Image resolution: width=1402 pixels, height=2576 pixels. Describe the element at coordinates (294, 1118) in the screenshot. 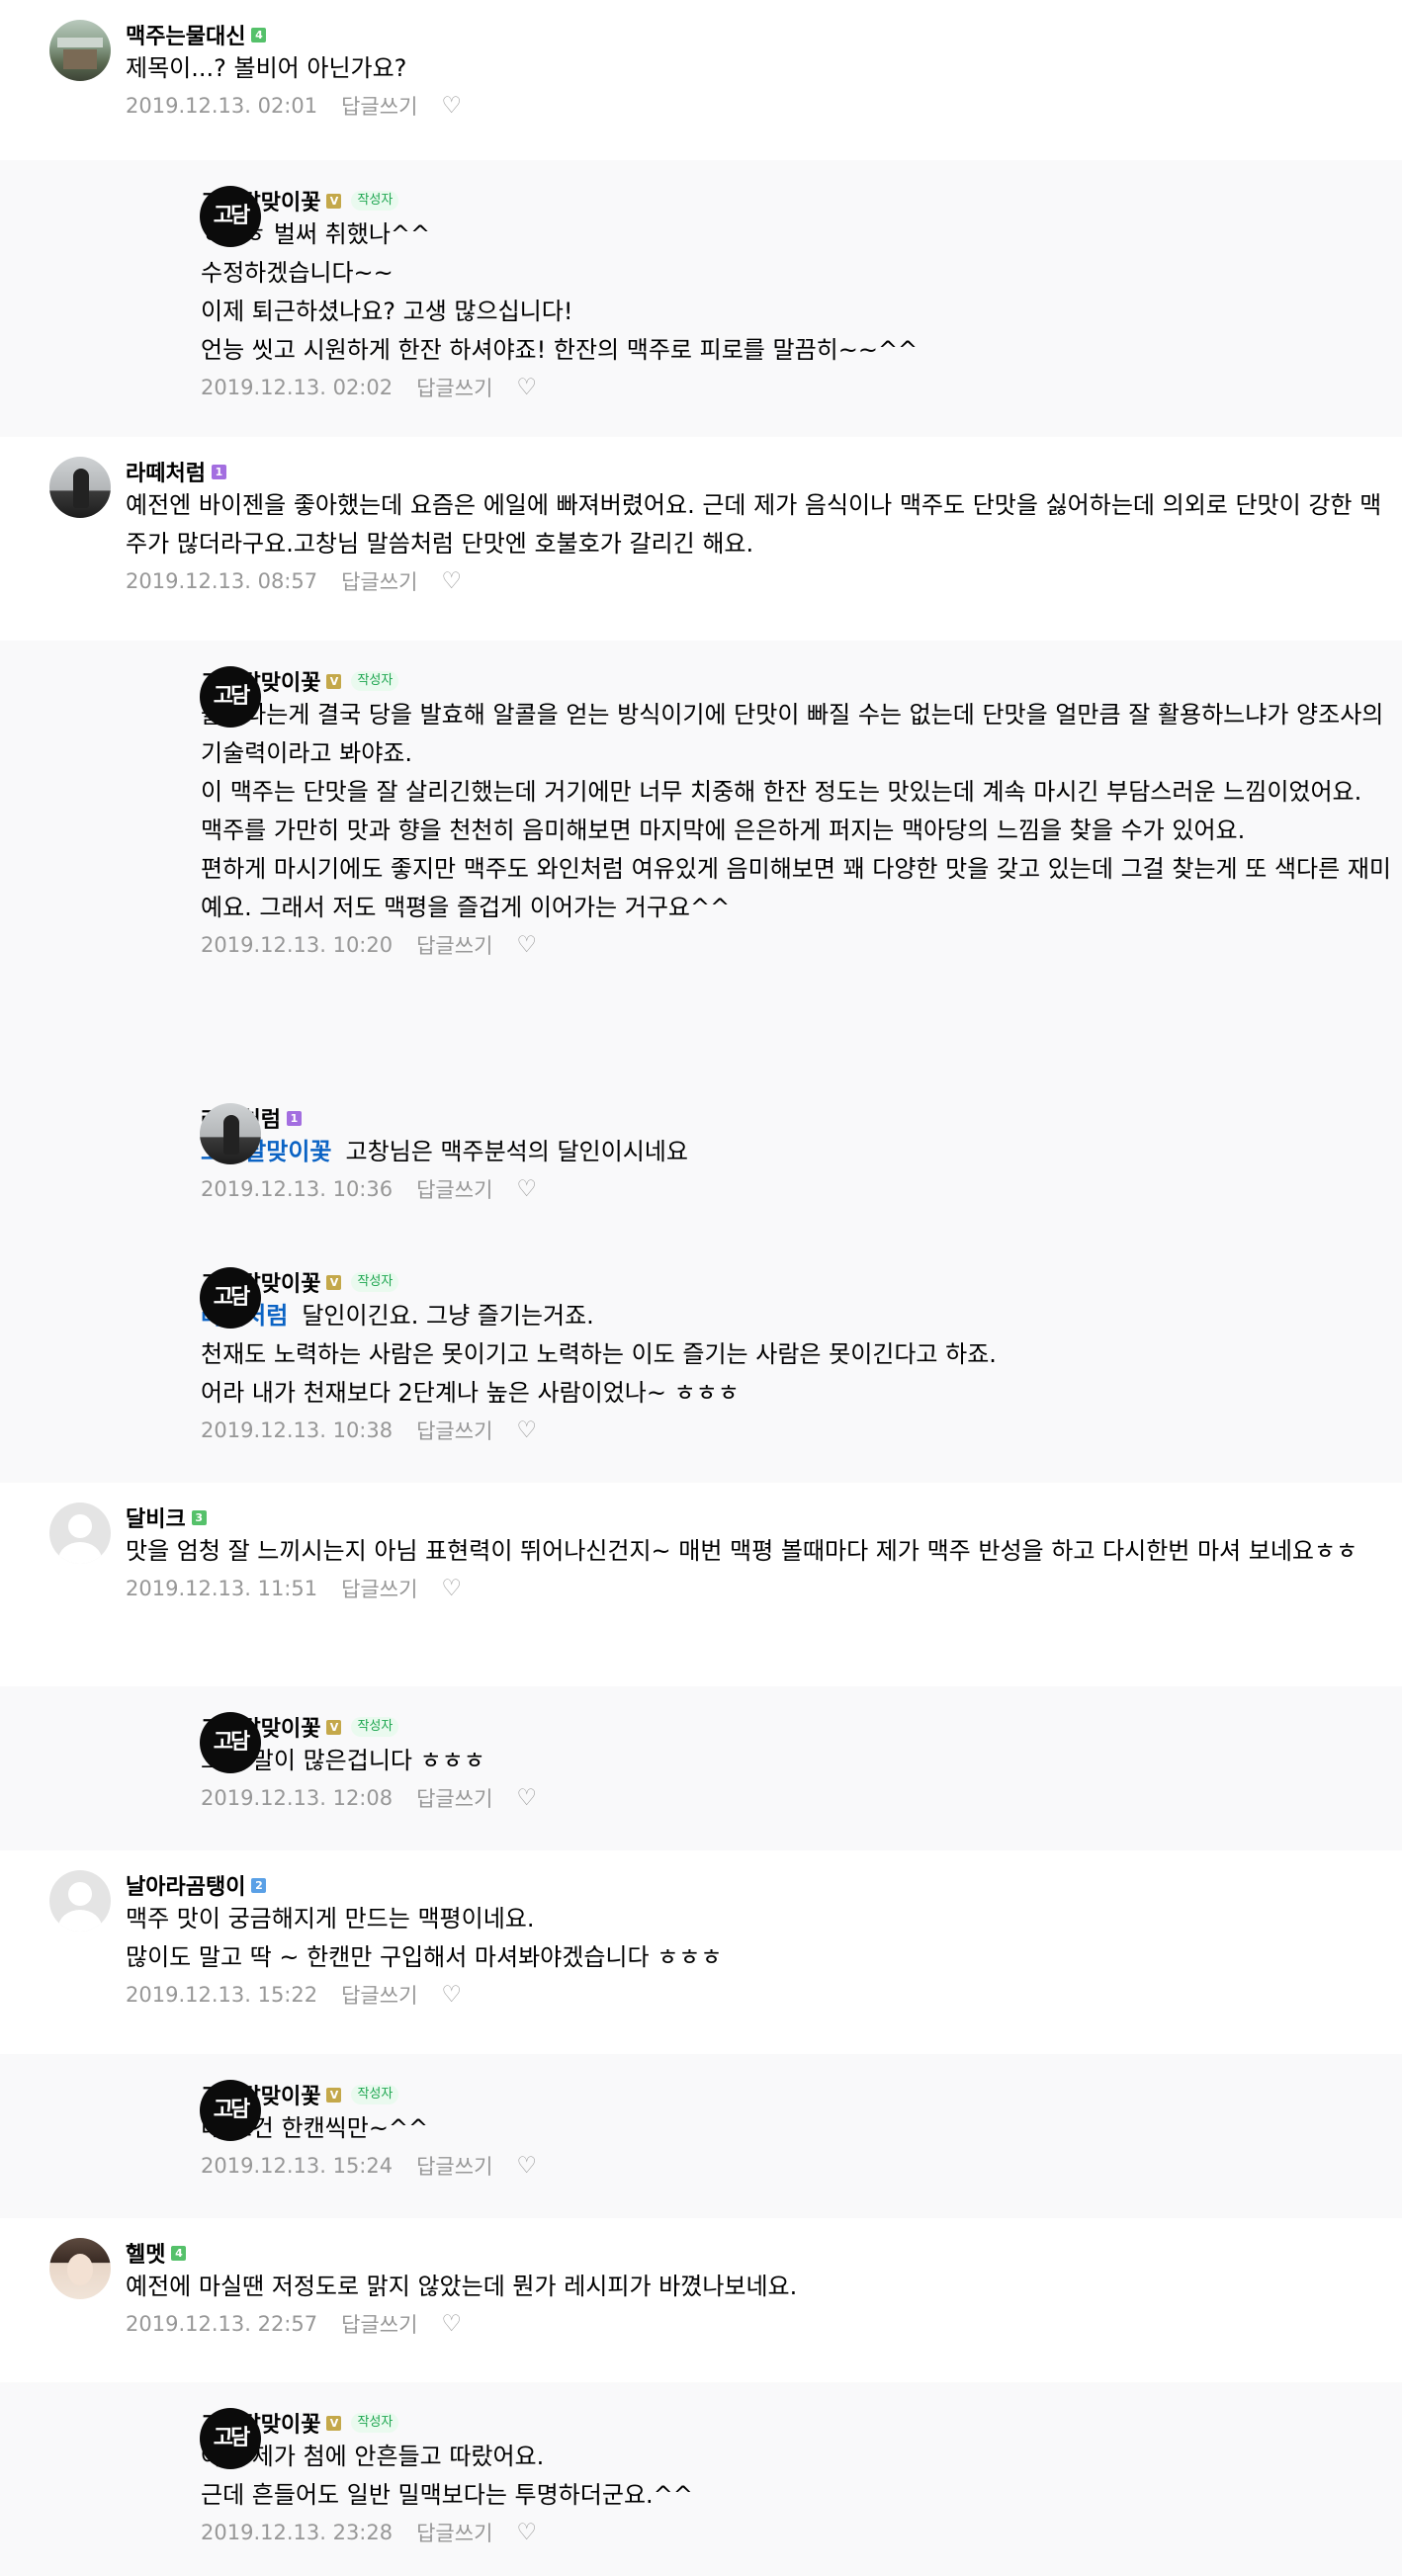

I see `level-badge: 1` at that location.